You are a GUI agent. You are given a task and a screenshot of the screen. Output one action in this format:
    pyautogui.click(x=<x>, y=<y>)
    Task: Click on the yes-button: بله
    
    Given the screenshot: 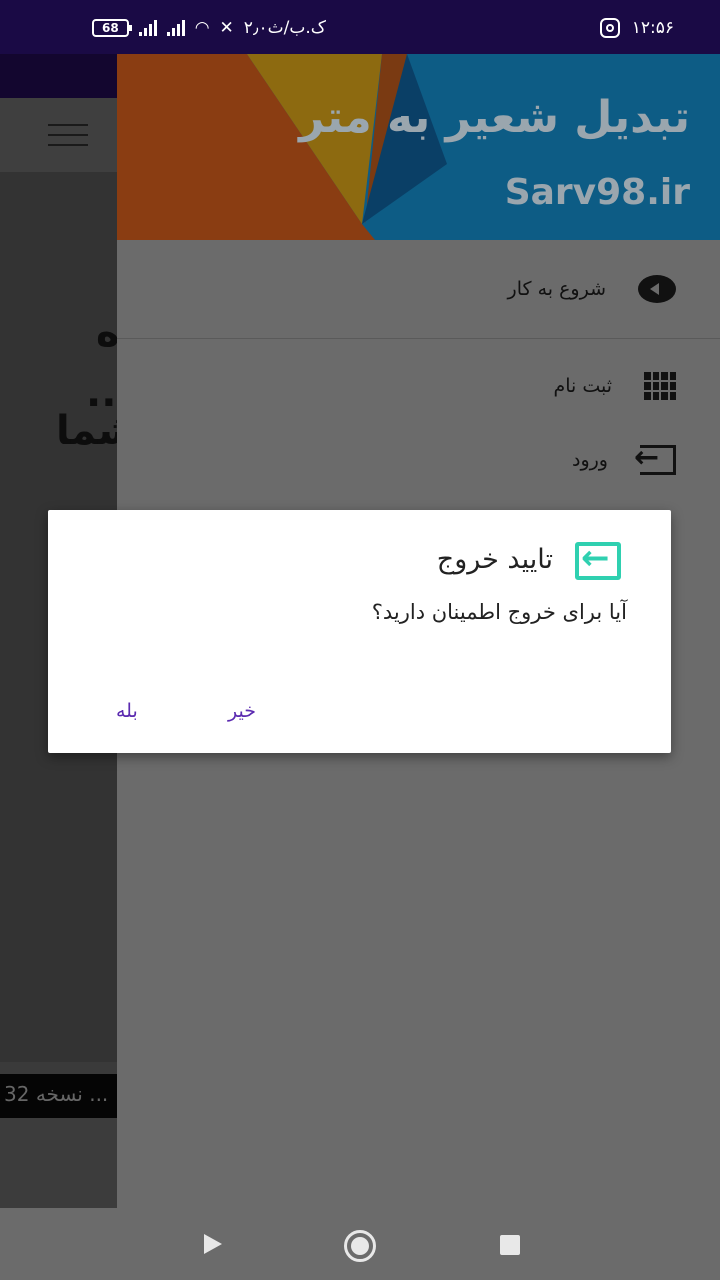 What is the action you would take?
    pyautogui.click(x=127, y=711)
    